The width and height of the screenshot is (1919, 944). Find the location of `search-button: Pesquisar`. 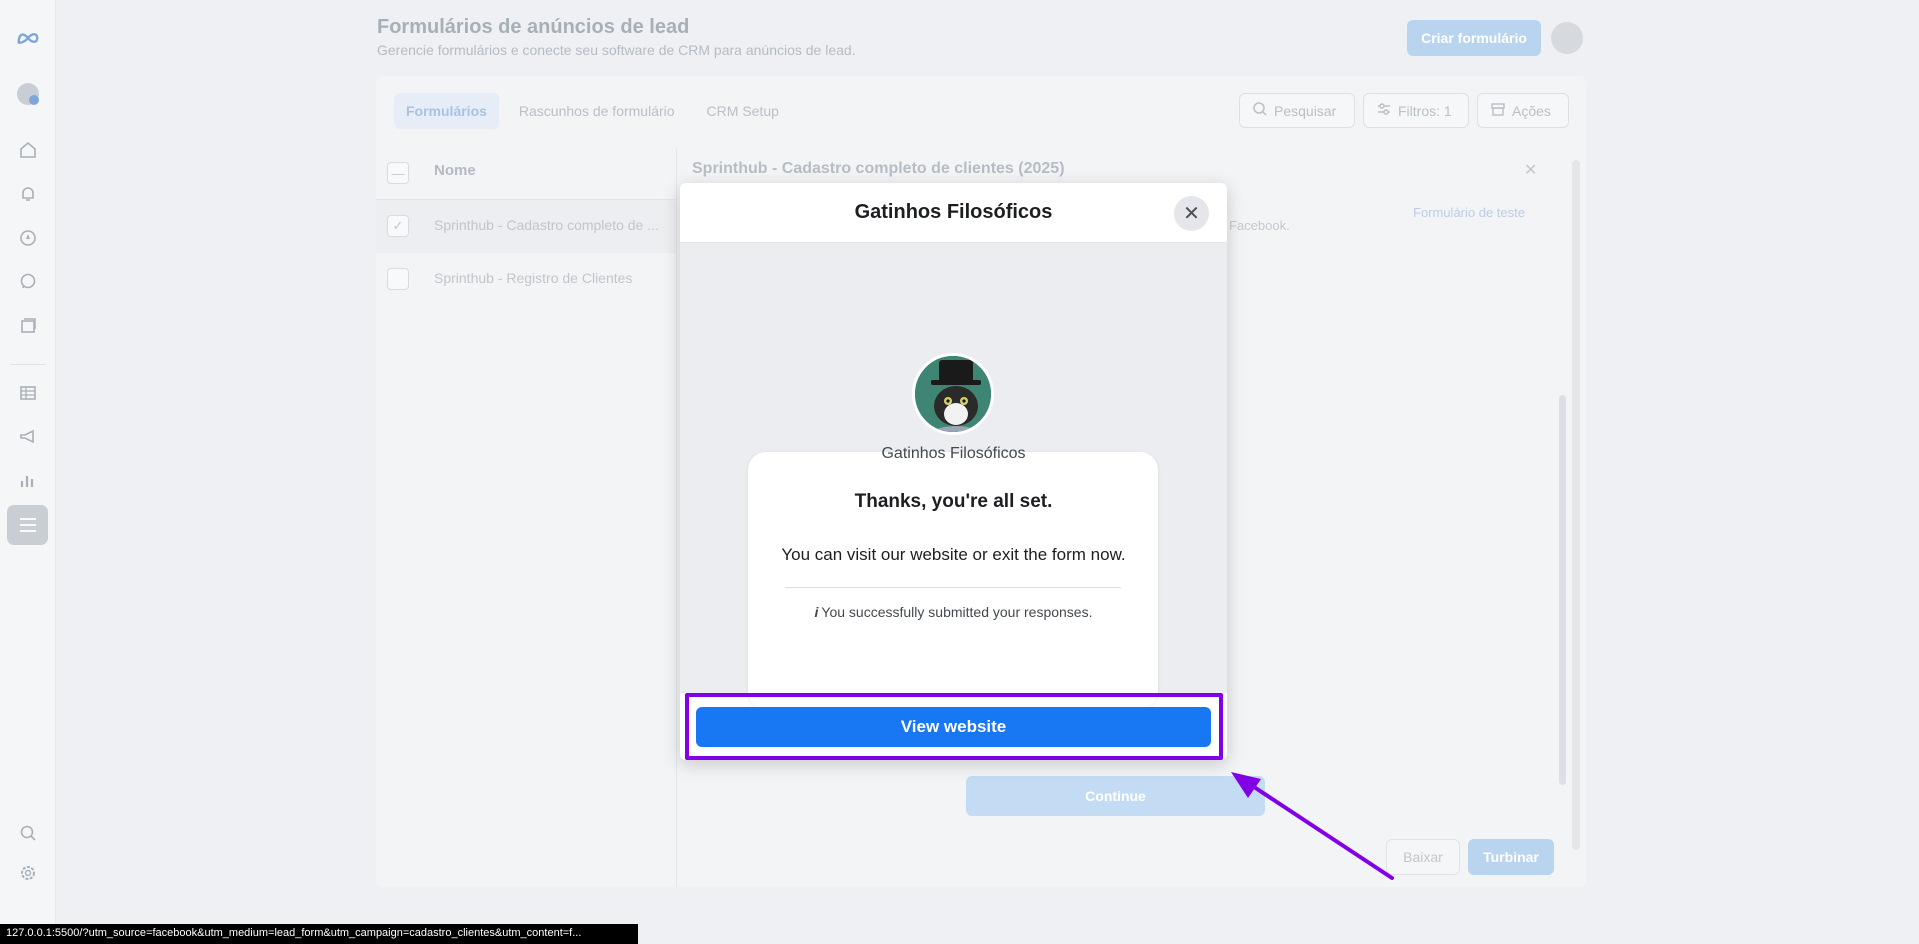

search-button: Pesquisar is located at coordinates (1297, 110).